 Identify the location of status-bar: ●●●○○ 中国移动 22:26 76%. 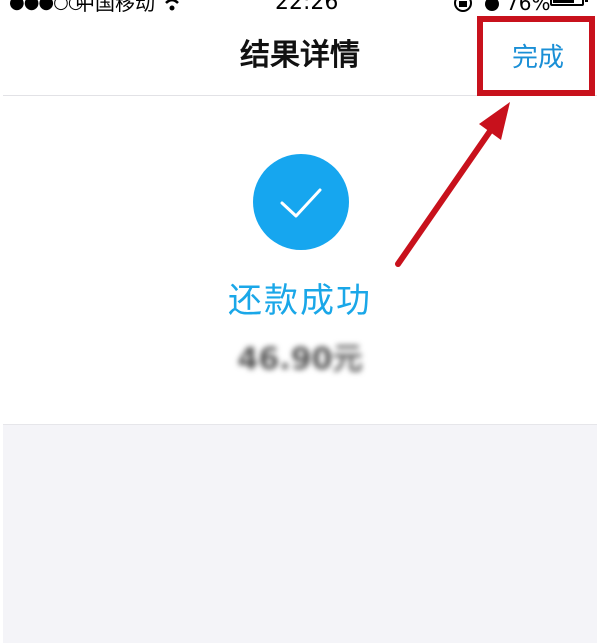
(300, 8).